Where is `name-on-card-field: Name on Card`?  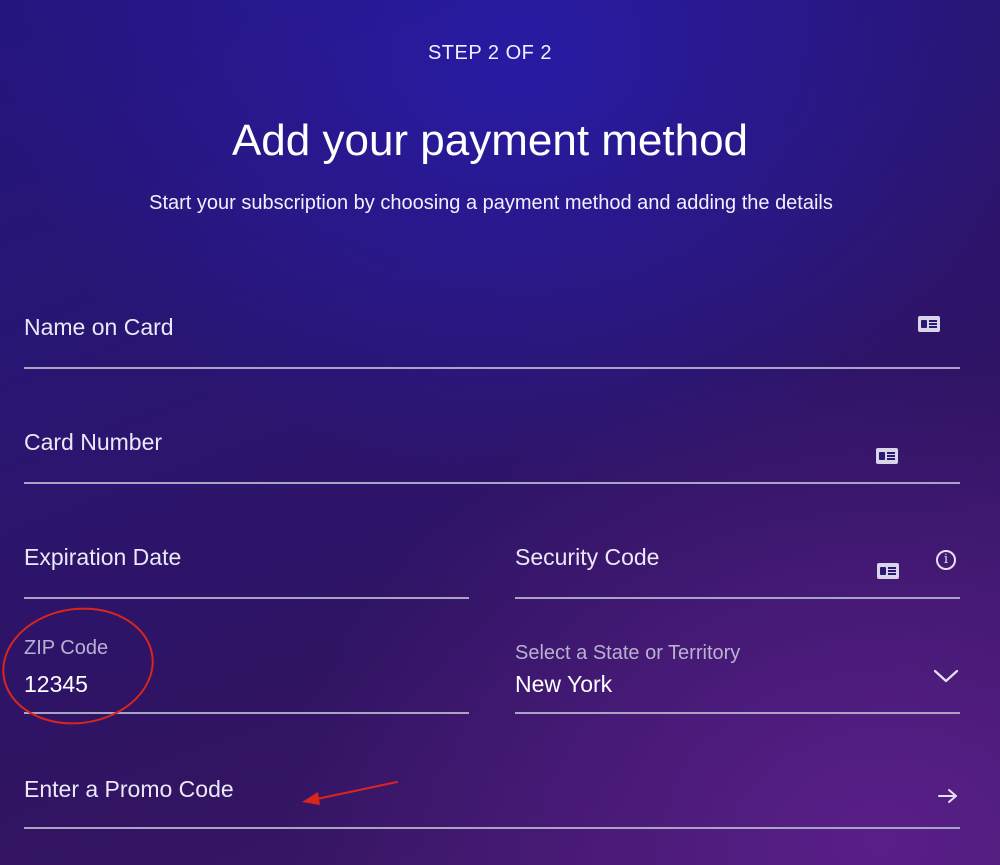
name-on-card-field: Name on Card is located at coordinates (492, 334).